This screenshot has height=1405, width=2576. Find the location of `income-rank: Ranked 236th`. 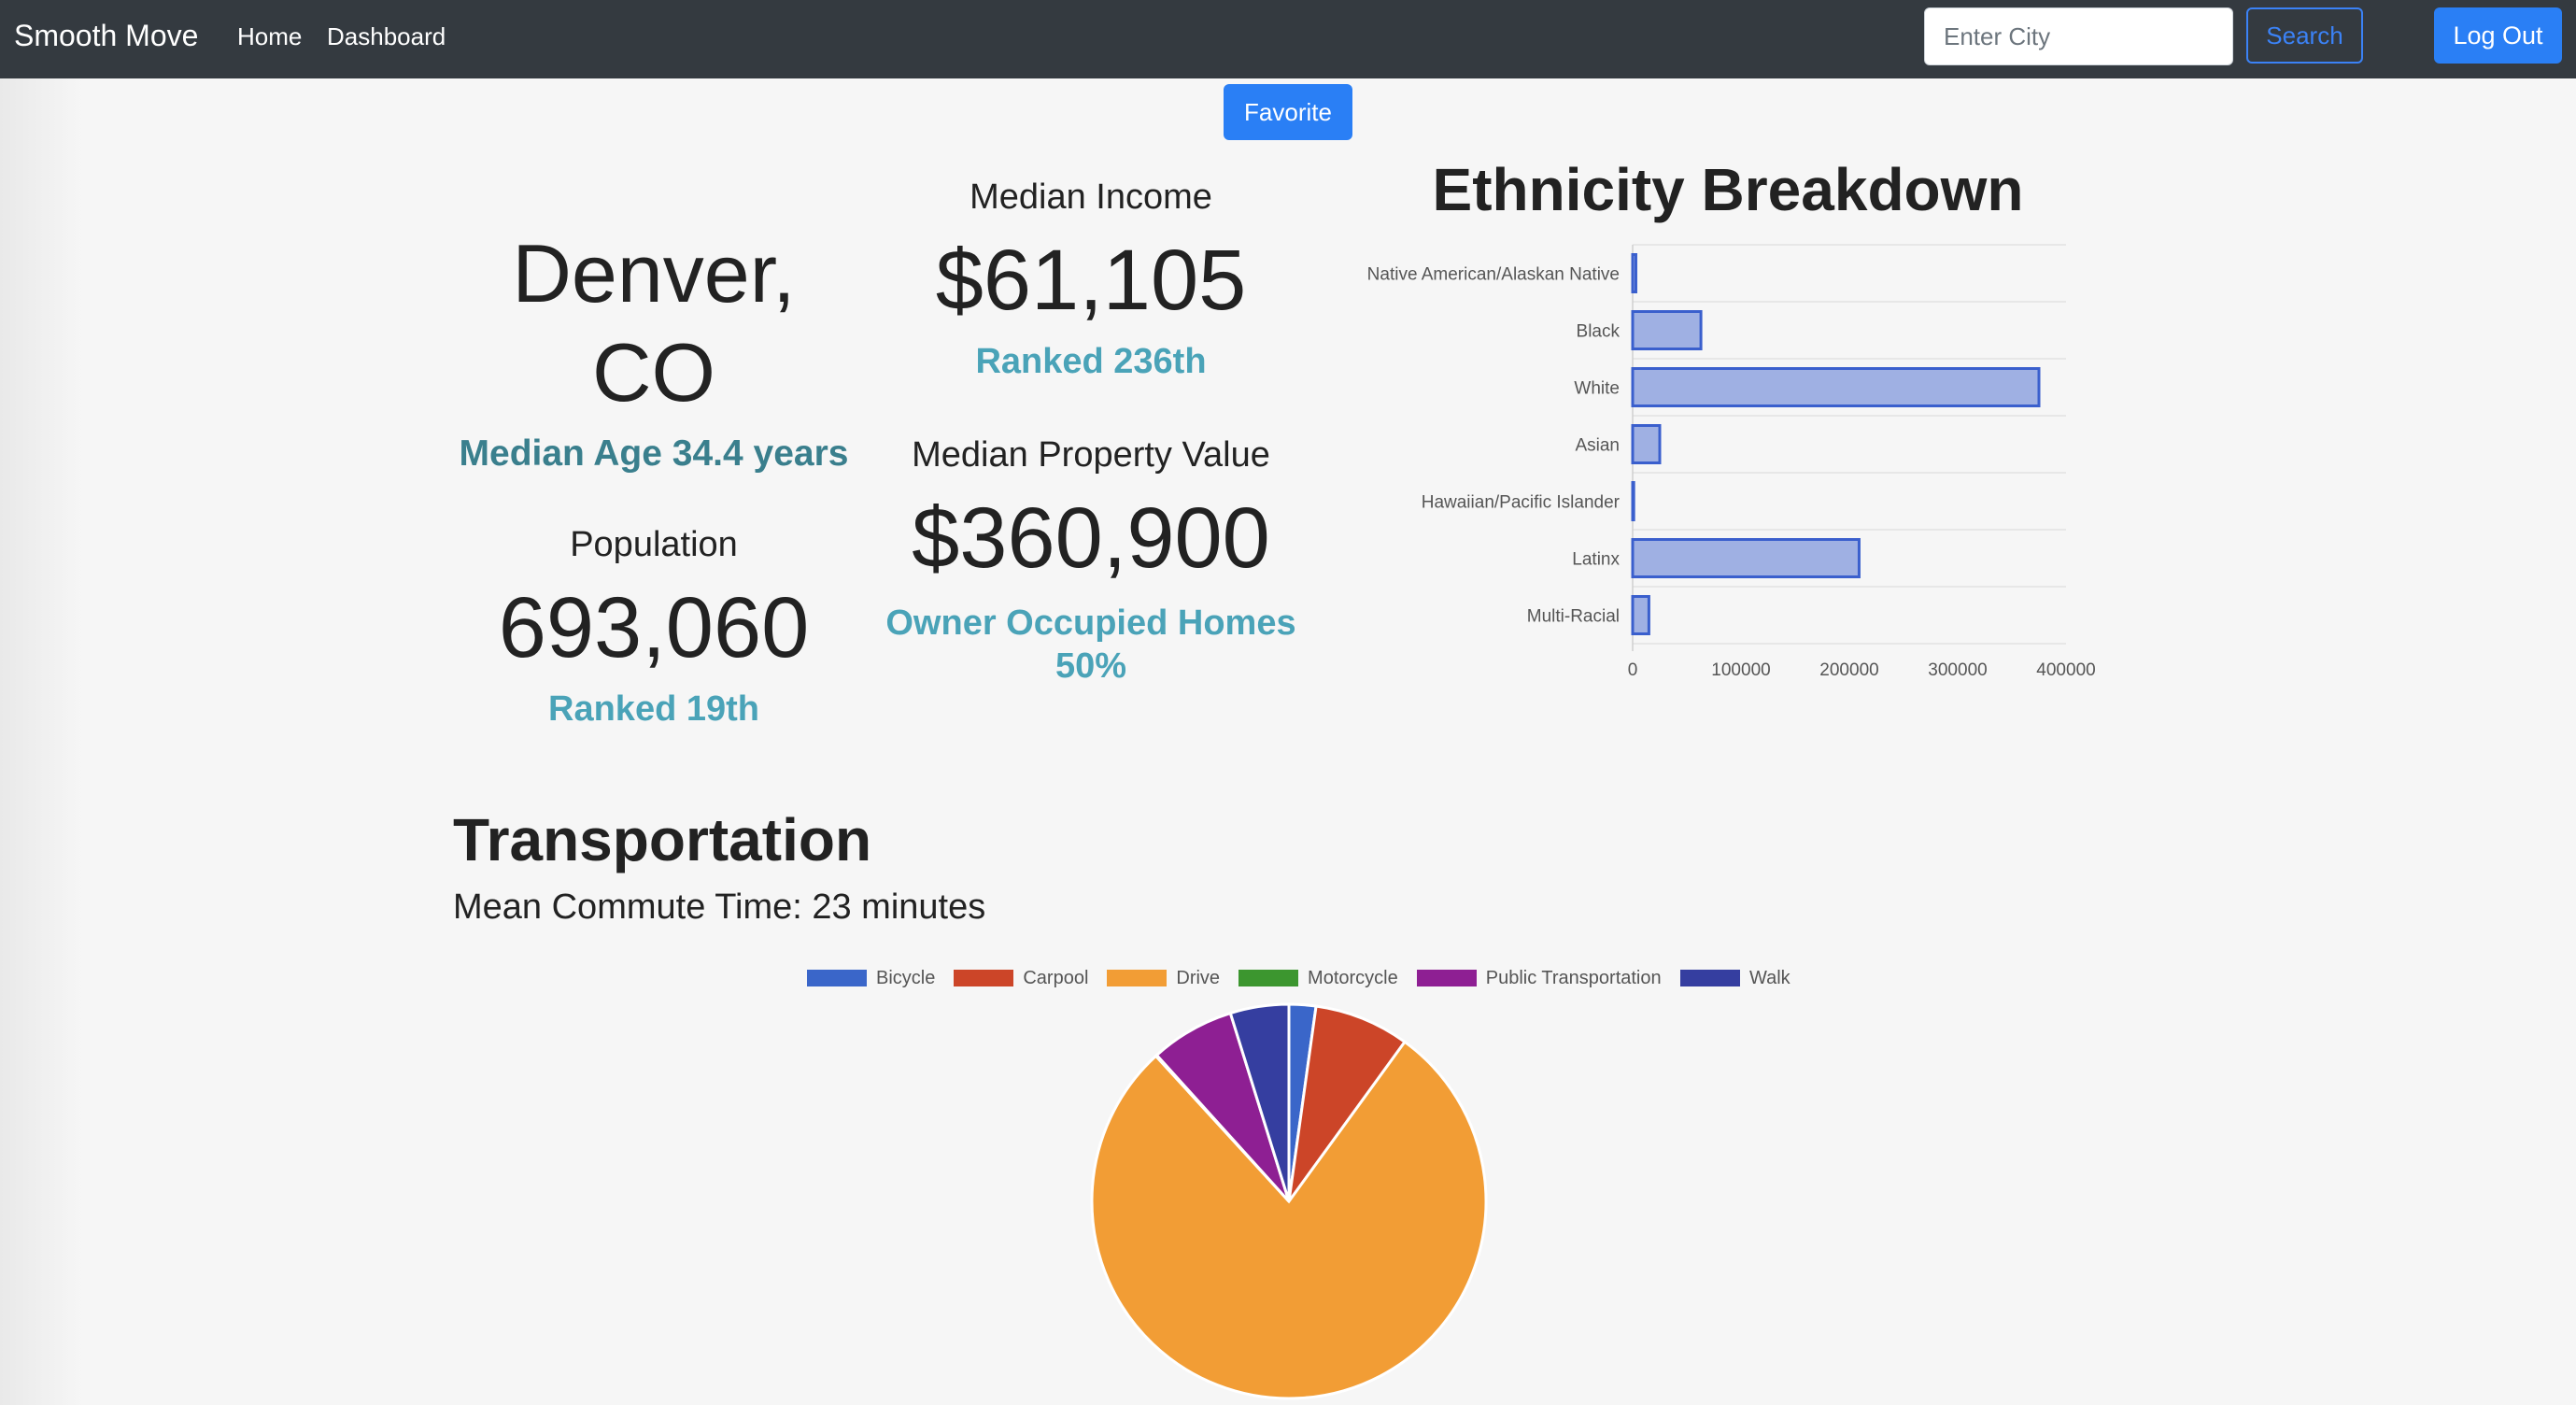

income-rank: Ranked 236th is located at coordinates (1091, 361).